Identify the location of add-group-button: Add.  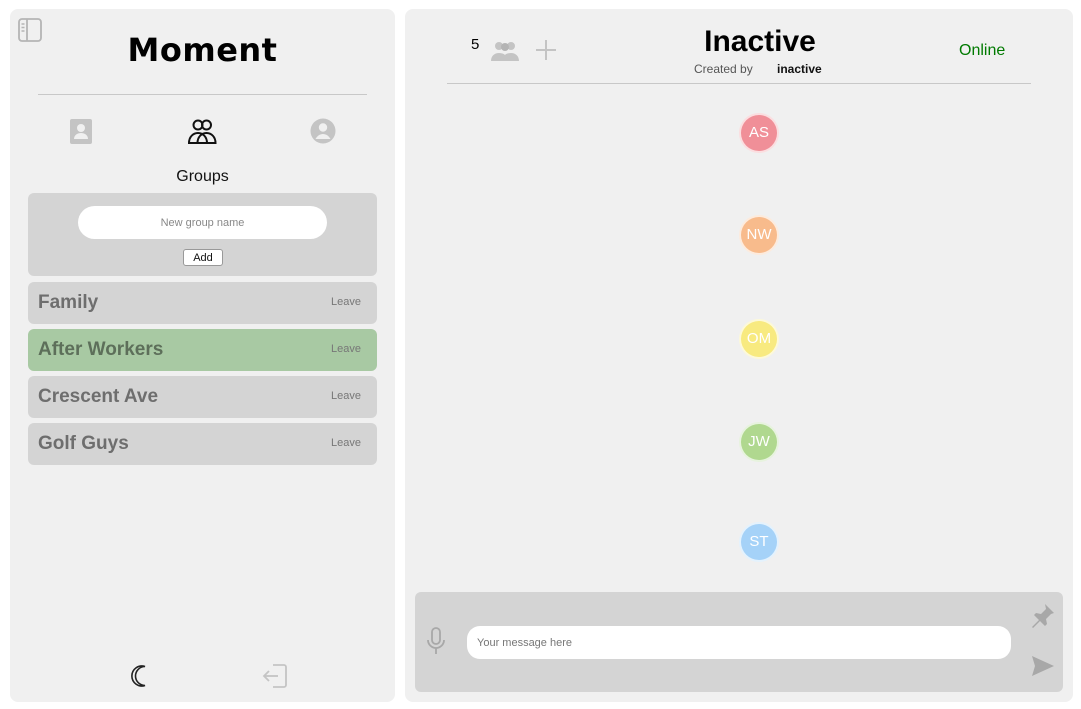
(203, 257).